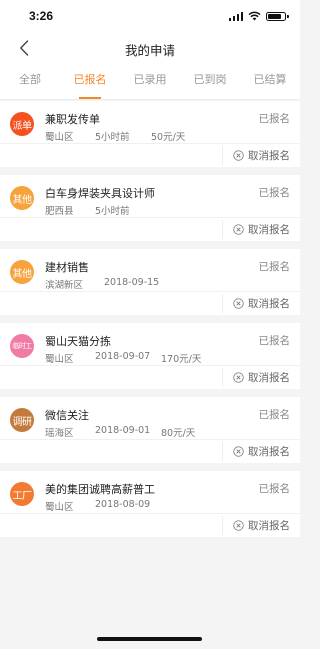 Image resolution: width=320 pixels, height=649 pixels. Describe the element at coordinates (100, 489) in the screenshot. I see `job-title: 美的集团诚聘高薪普工` at that location.